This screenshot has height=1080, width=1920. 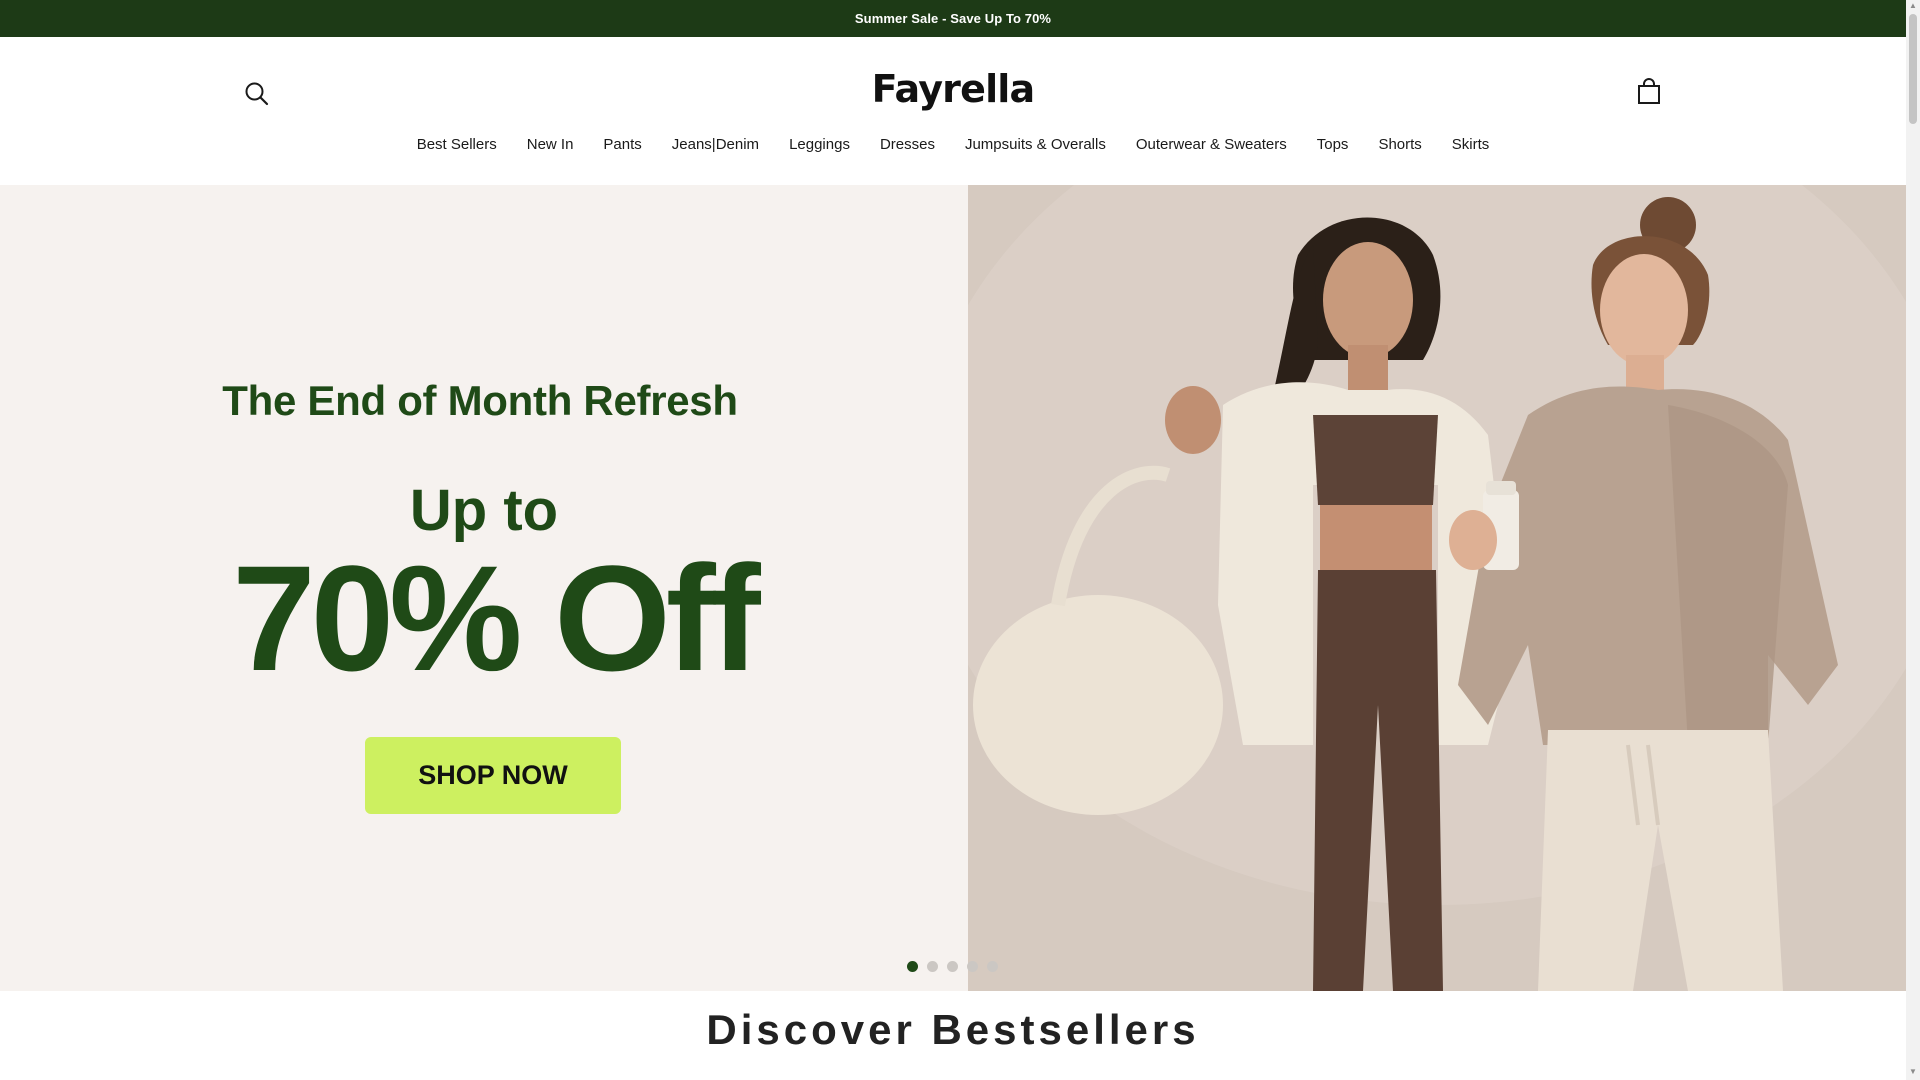 What do you see at coordinates (622, 144) in the screenshot?
I see `nav-item-pants: Pants` at bounding box center [622, 144].